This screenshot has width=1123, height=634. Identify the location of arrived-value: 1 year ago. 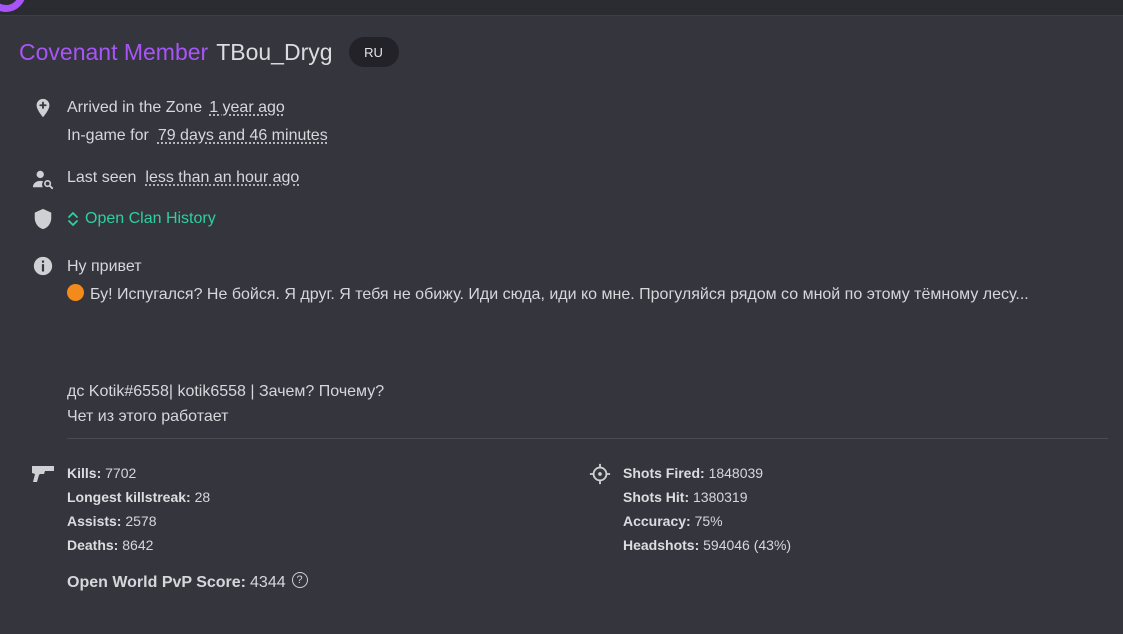
(247, 107).